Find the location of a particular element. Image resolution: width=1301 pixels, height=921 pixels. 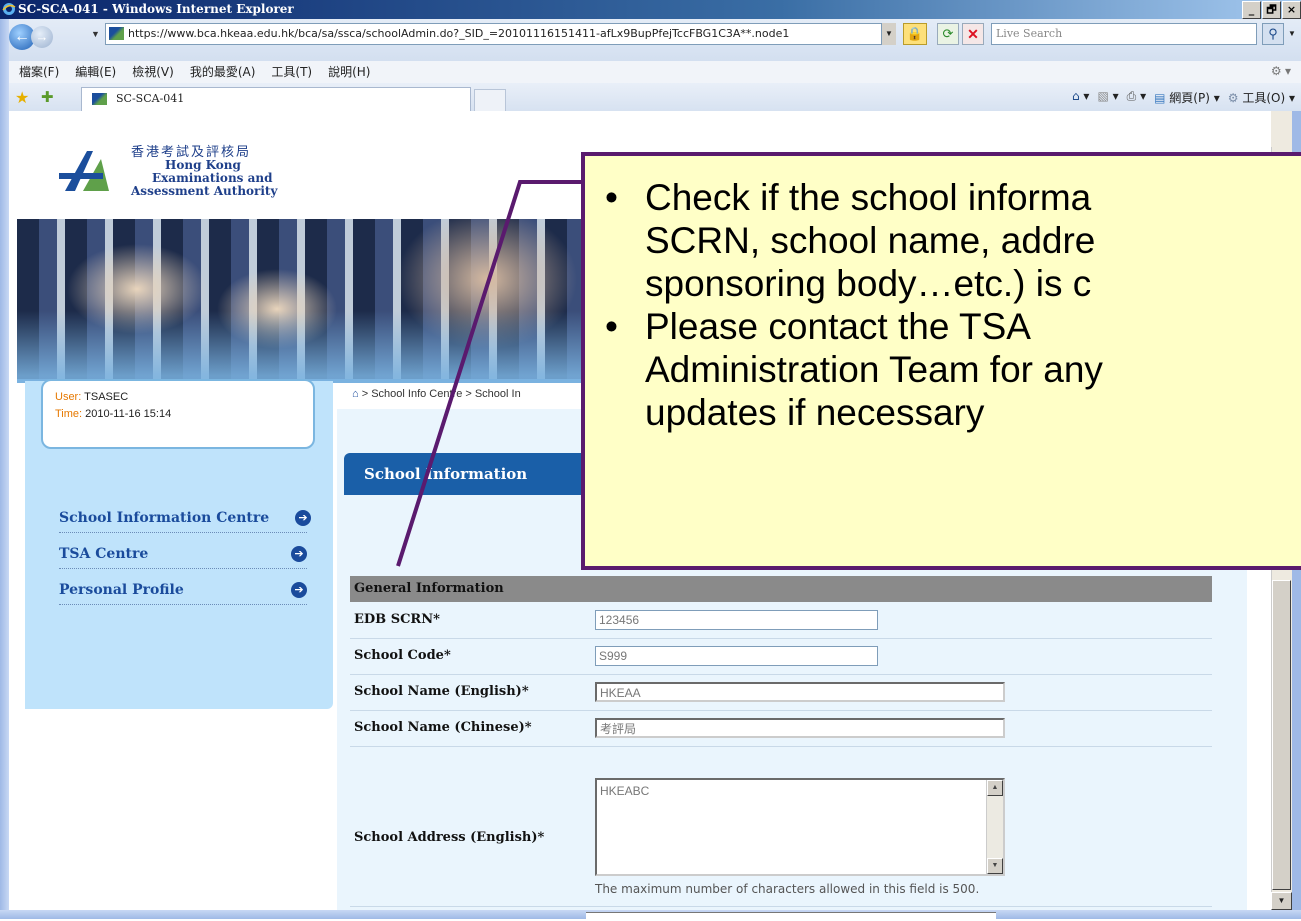

hkeaa-logo-icon is located at coordinates (84, 171).